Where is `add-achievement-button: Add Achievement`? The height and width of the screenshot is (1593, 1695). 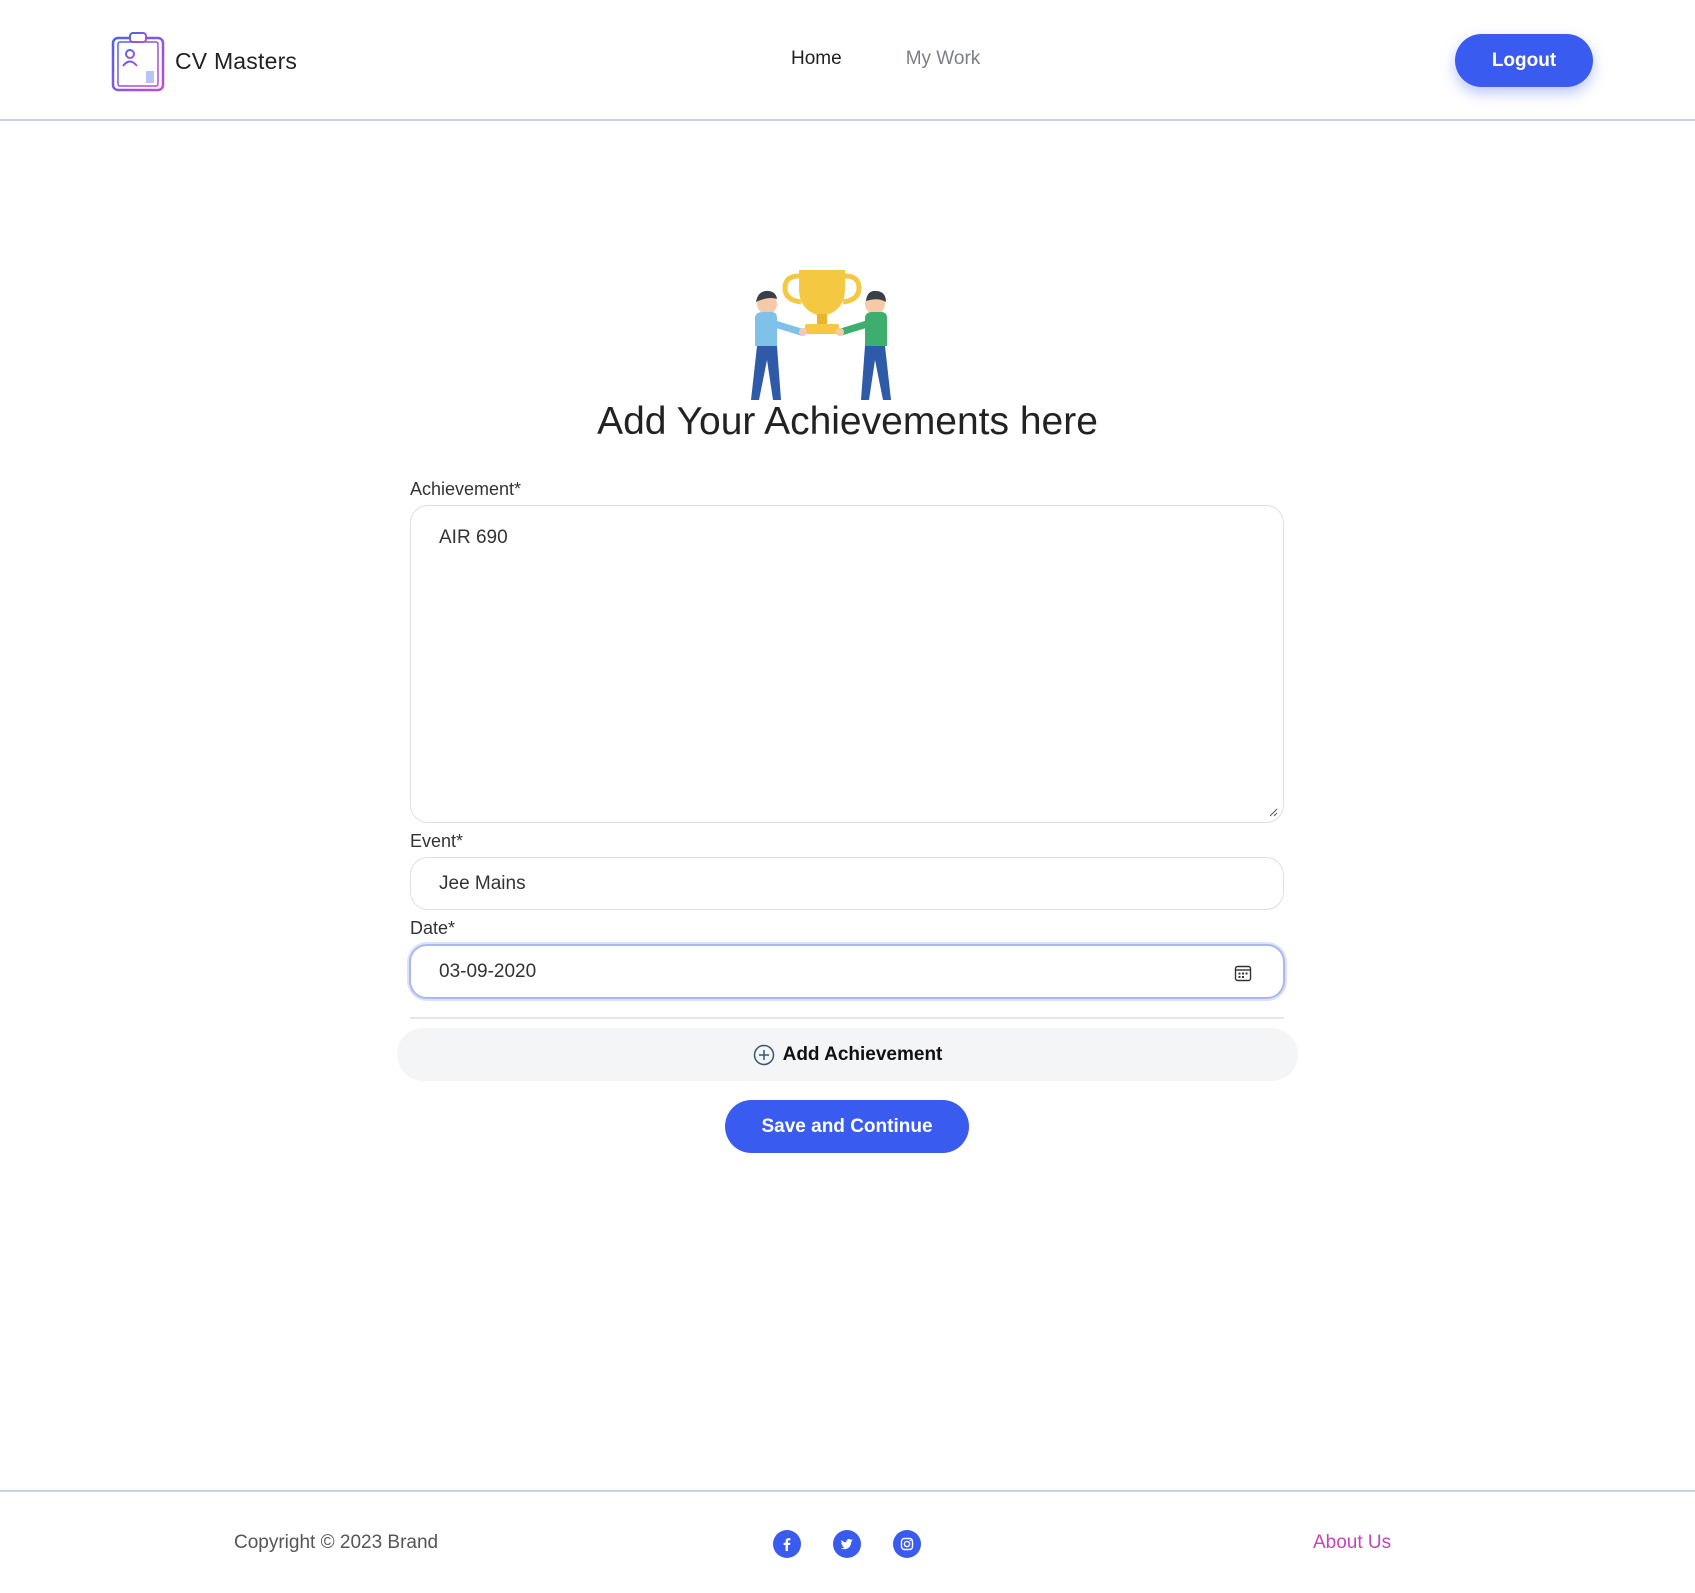 add-achievement-button: Add Achievement is located at coordinates (847, 1054).